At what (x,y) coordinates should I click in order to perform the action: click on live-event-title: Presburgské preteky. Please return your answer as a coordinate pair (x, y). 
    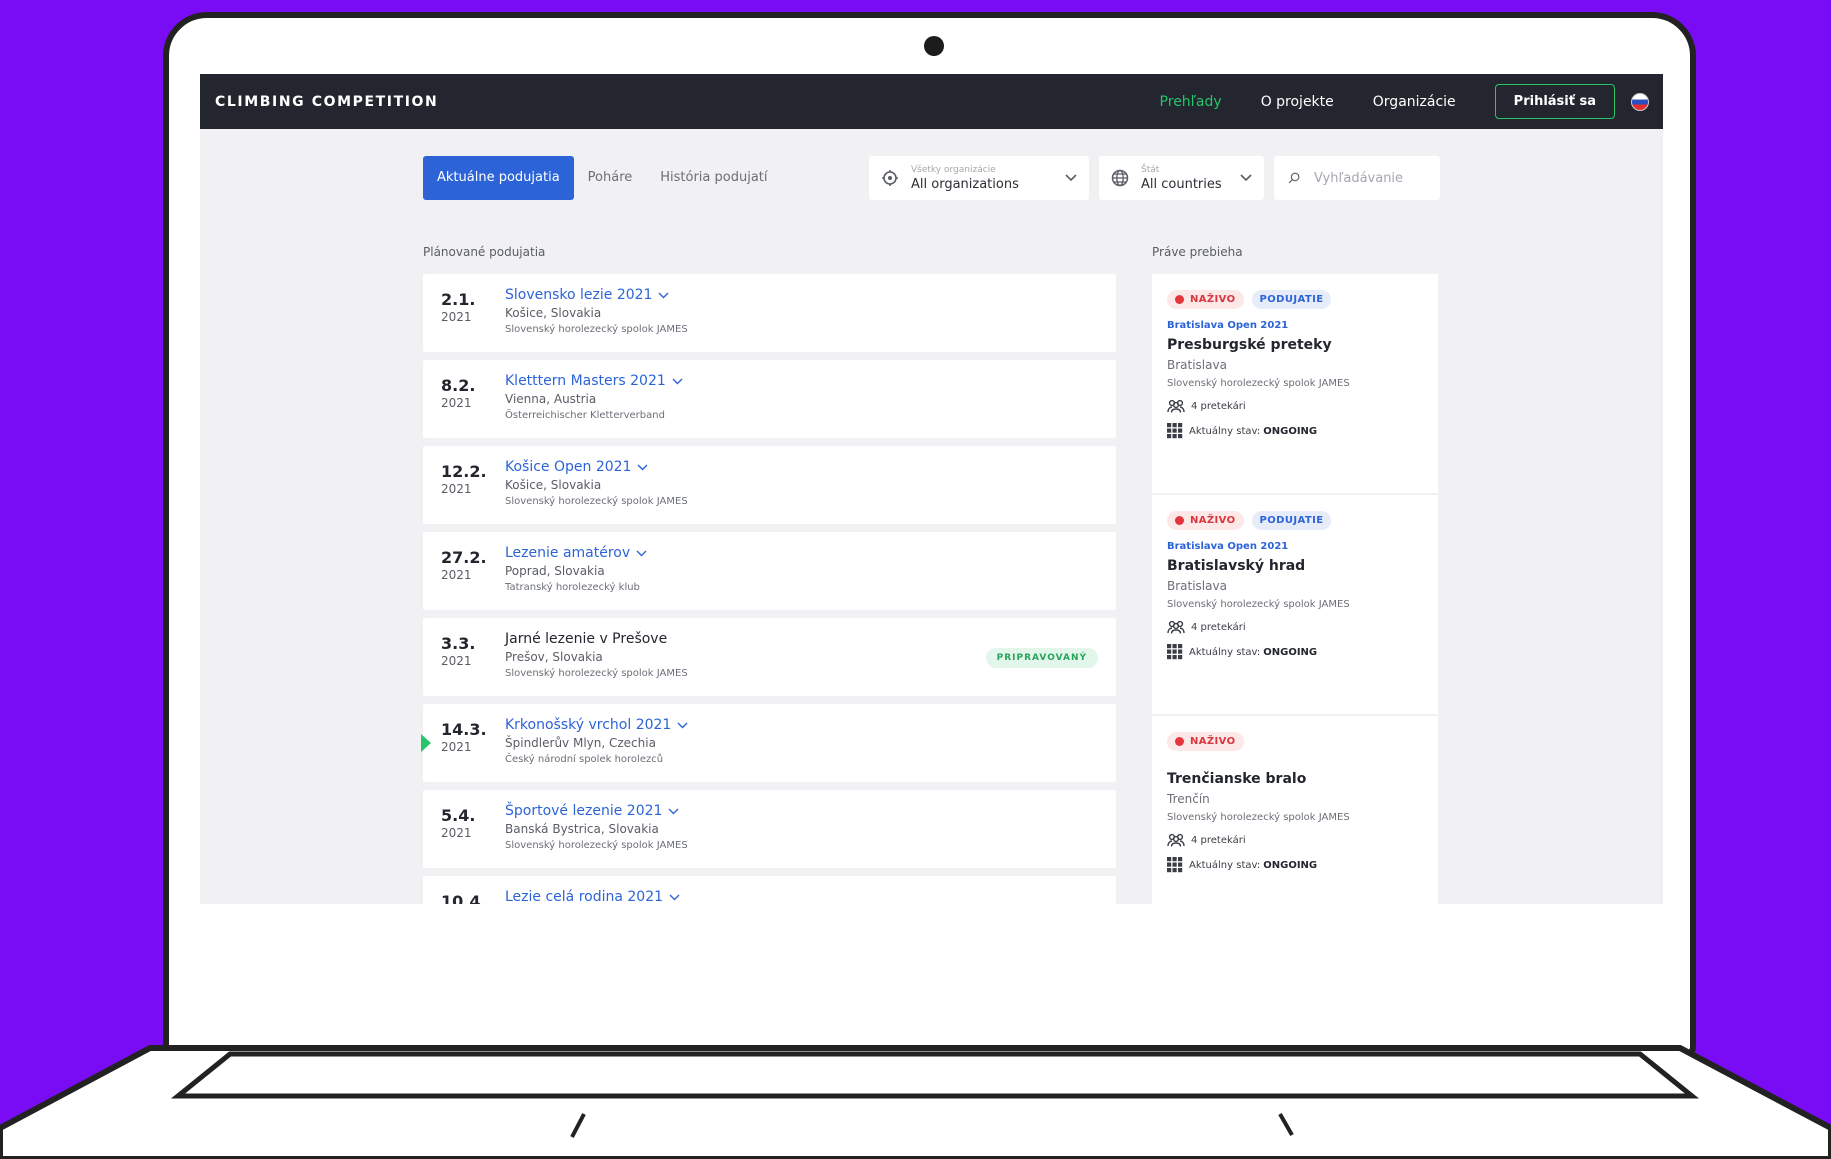
    Looking at the image, I should click on (1249, 345).